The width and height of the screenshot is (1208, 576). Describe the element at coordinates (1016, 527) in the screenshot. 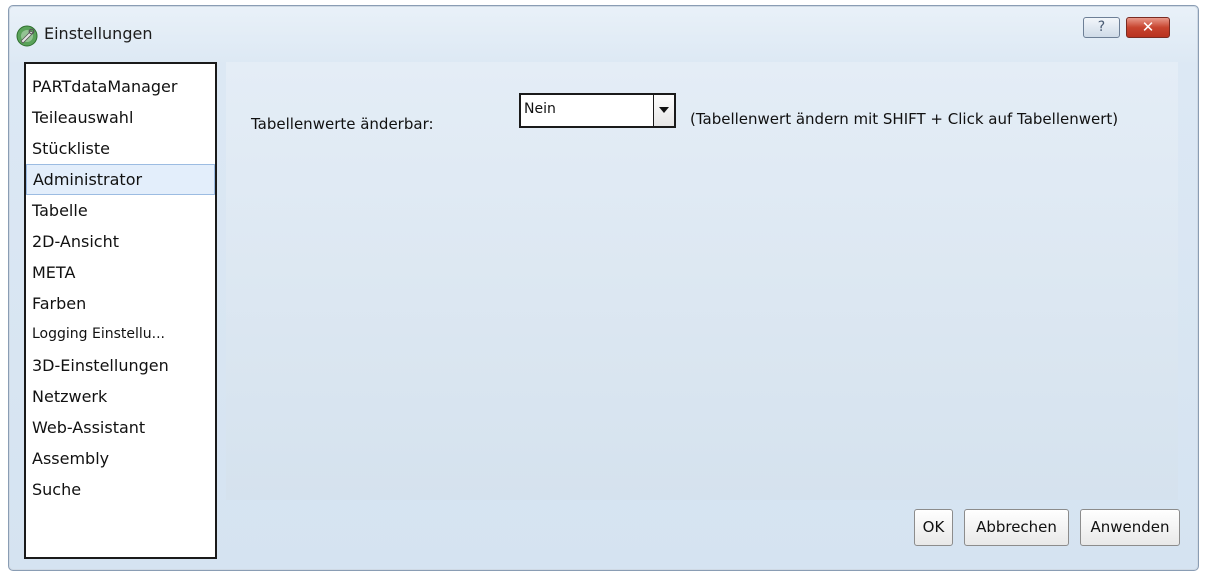

I see `cancel-button: Abbrechen` at that location.